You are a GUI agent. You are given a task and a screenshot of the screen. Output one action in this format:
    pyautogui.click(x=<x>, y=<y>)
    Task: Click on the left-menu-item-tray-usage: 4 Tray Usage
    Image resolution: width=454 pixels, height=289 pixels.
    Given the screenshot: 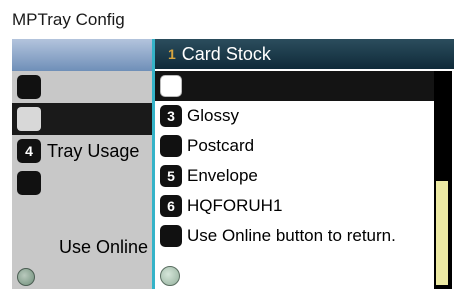 What is the action you would take?
    pyautogui.click(x=82, y=151)
    